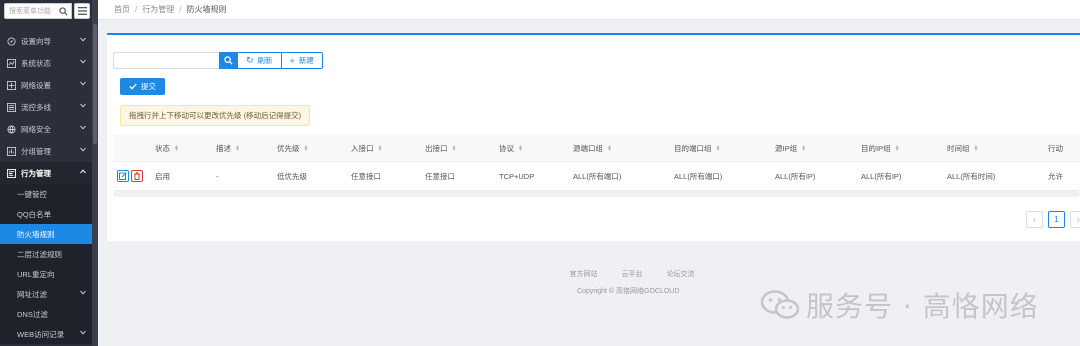  What do you see at coordinates (82, 11) in the screenshot?
I see `menu-toggle-button` at bounding box center [82, 11].